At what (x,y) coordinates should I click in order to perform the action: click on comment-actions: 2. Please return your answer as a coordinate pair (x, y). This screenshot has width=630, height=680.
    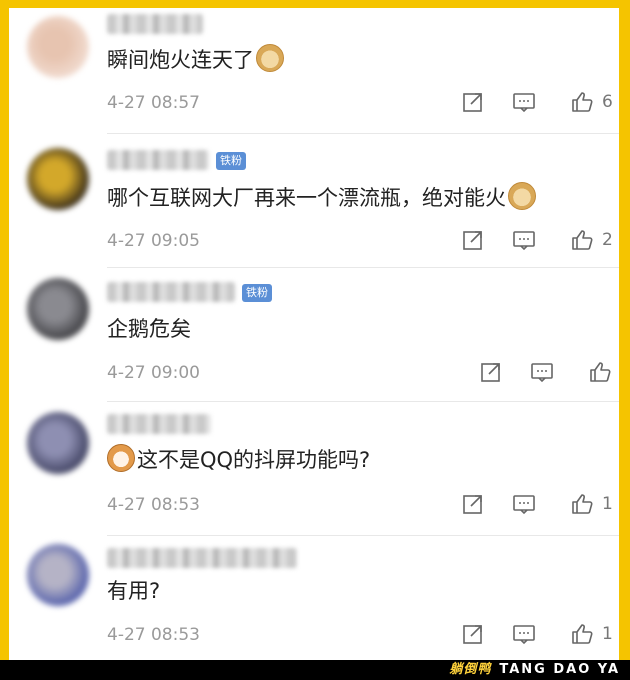
    Looking at the image, I should click on (519, 241).